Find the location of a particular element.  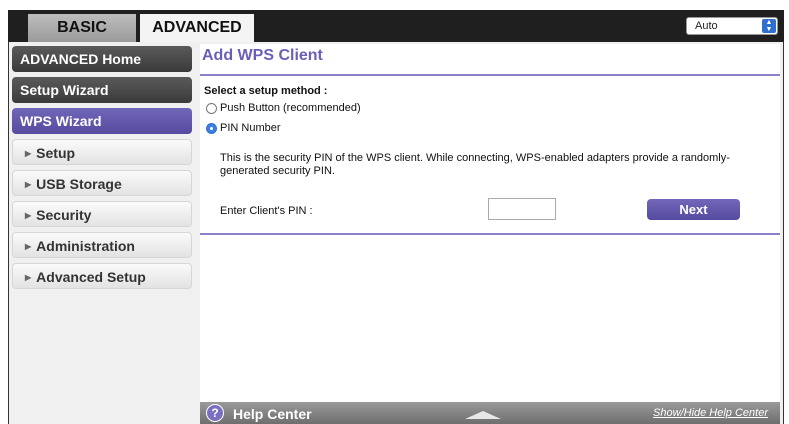

page-title: Add WPS Client is located at coordinates (262, 55).